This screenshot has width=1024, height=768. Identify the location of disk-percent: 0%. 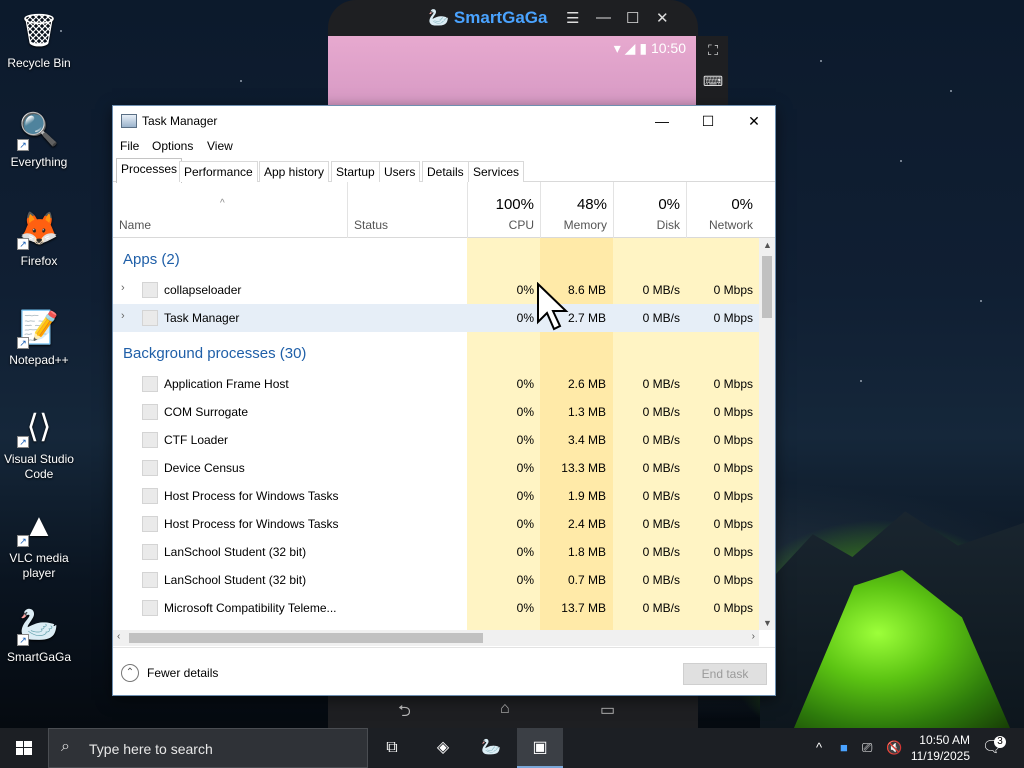
(669, 204).